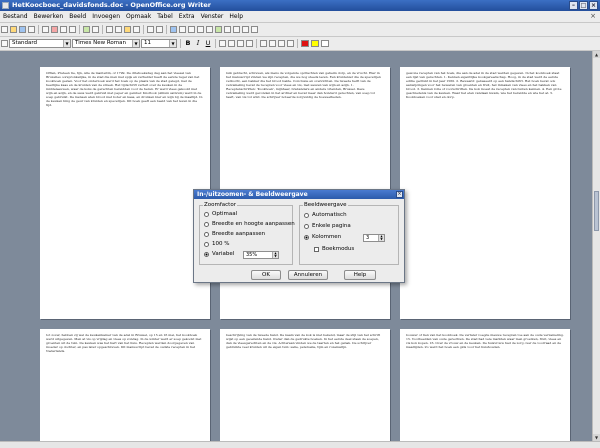  I want to click on open-folder-icon, so click(13, 29).